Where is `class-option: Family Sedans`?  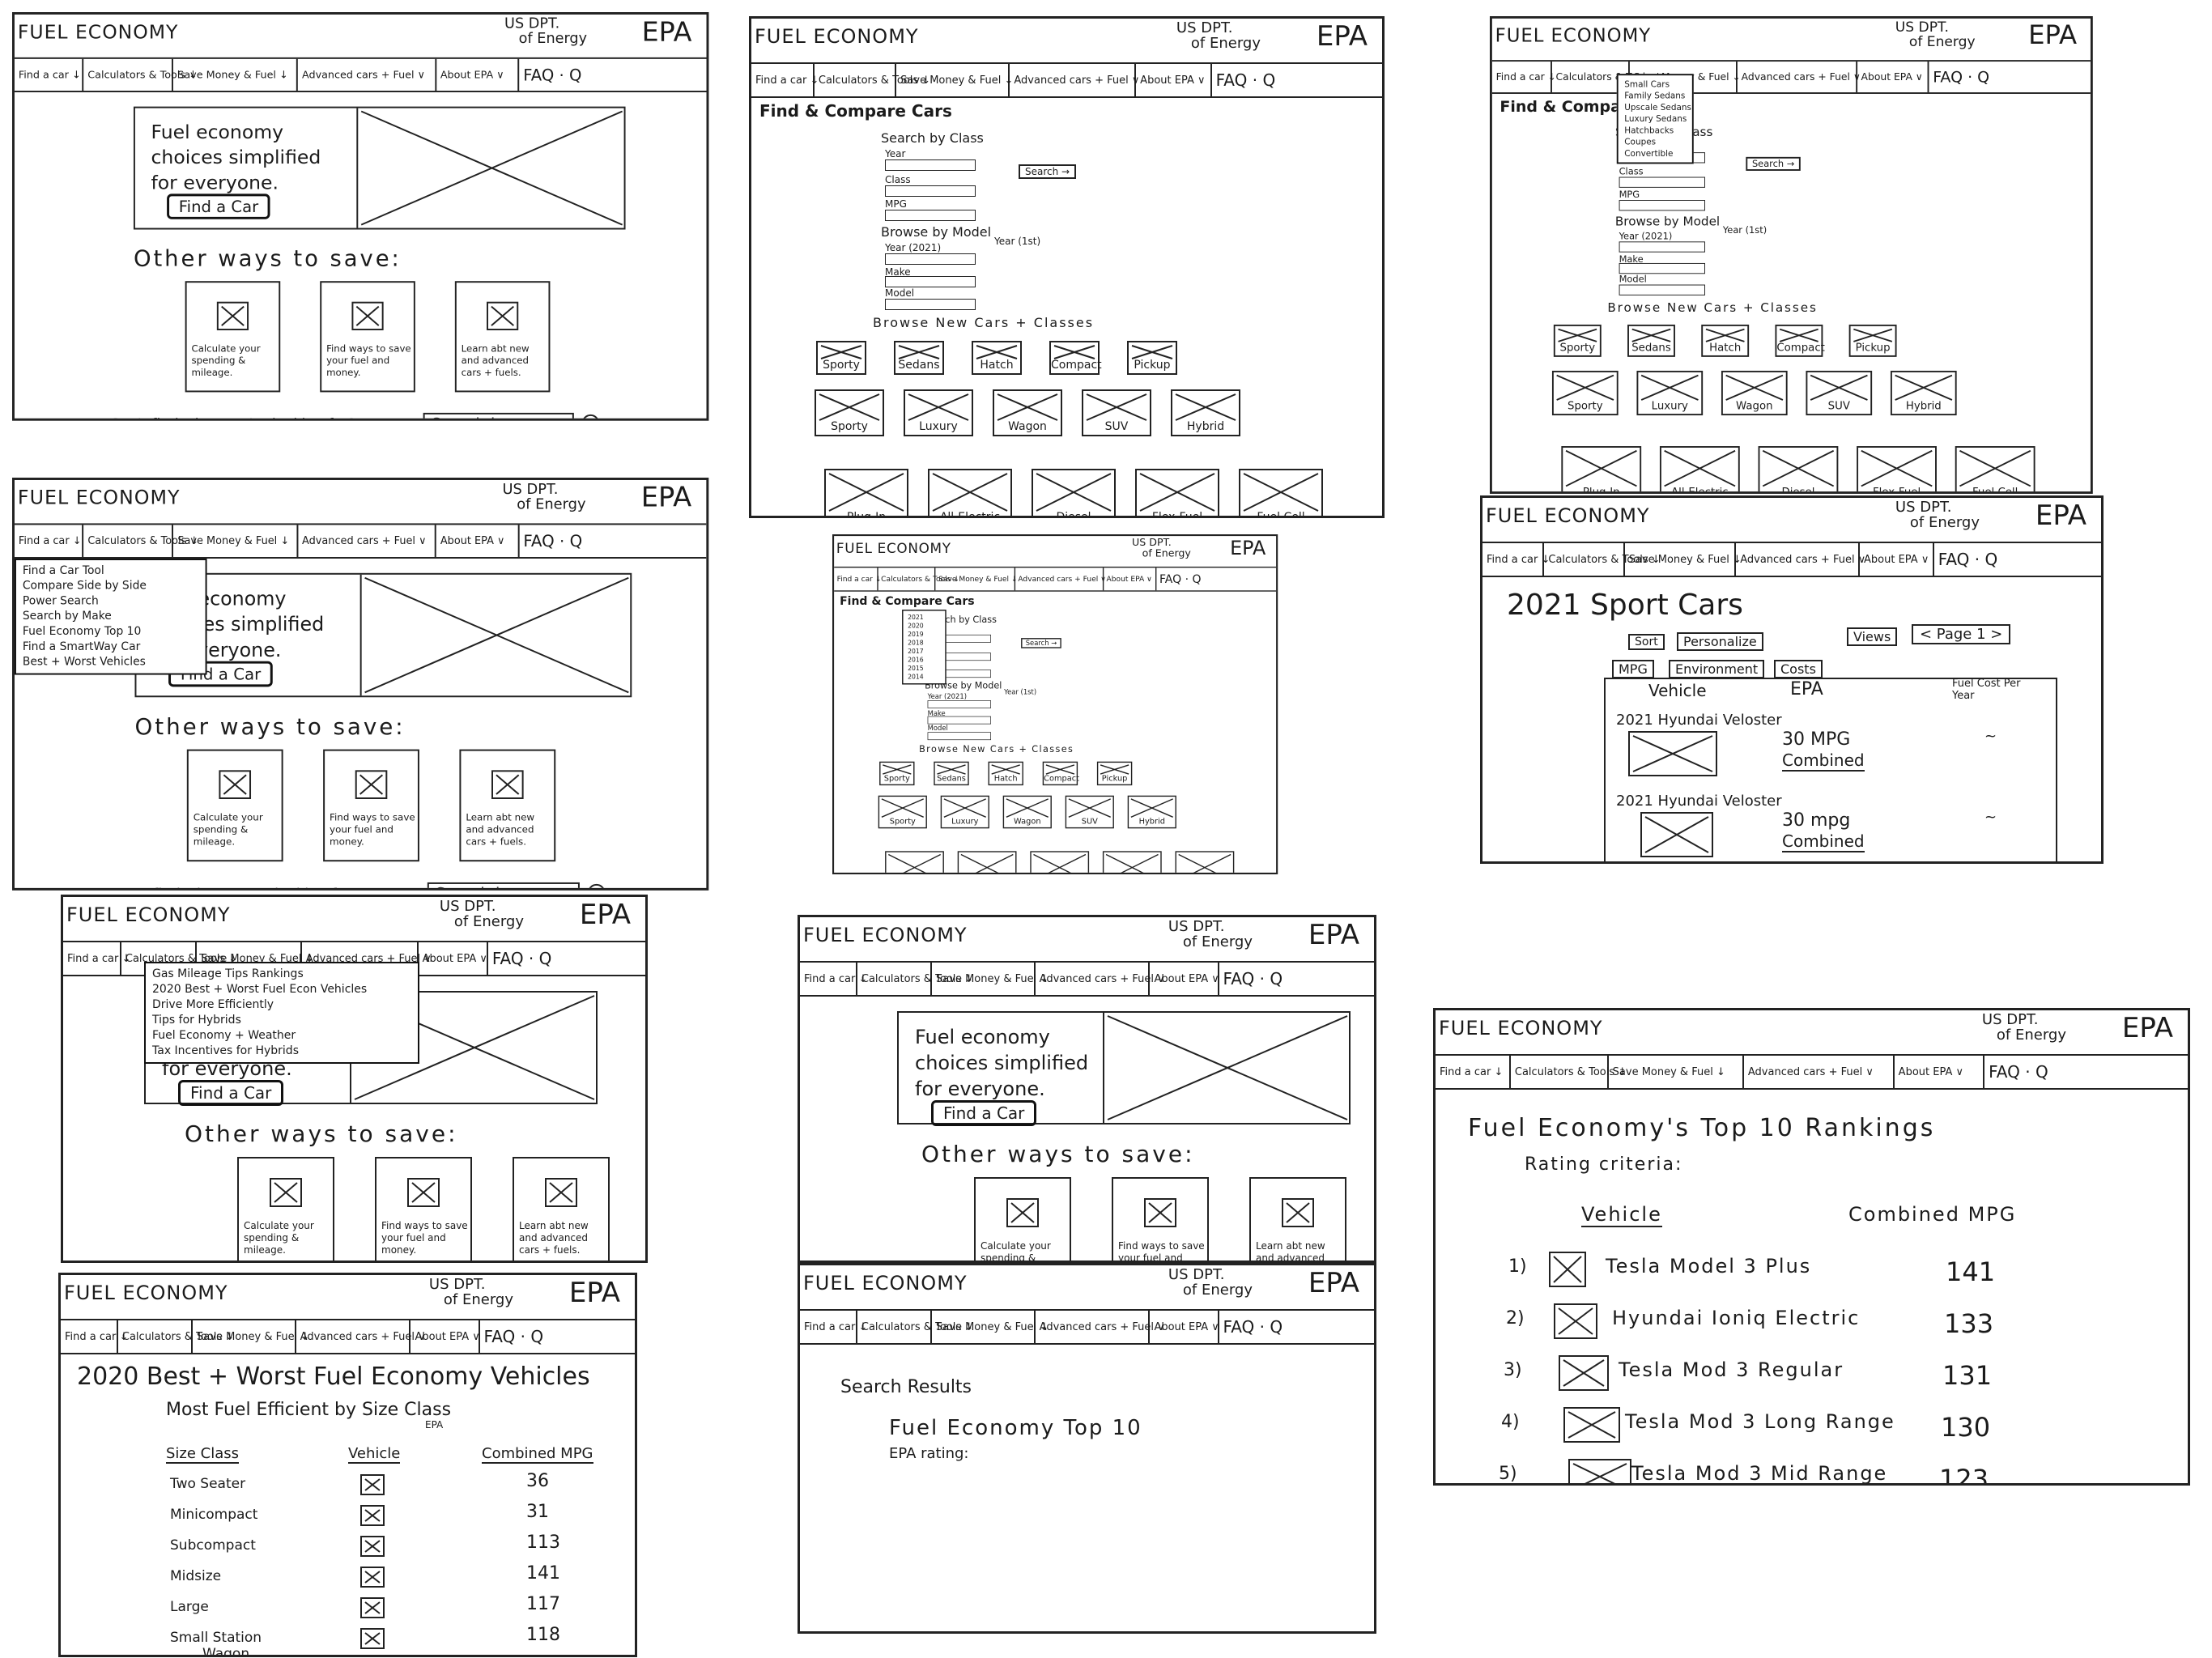 class-option: Family Sedans is located at coordinates (1655, 95).